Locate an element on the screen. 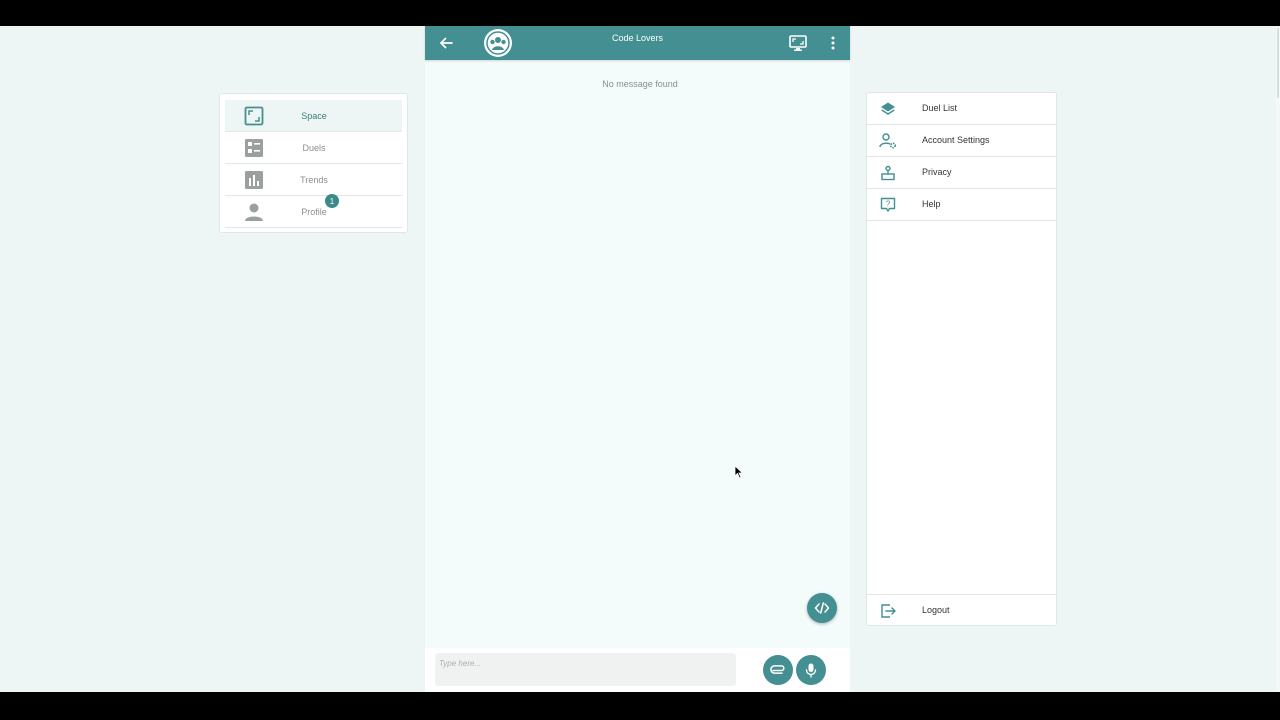 The height and width of the screenshot is (720, 1280). menu-label-duel-list: Duel List is located at coordinates (940, 108).